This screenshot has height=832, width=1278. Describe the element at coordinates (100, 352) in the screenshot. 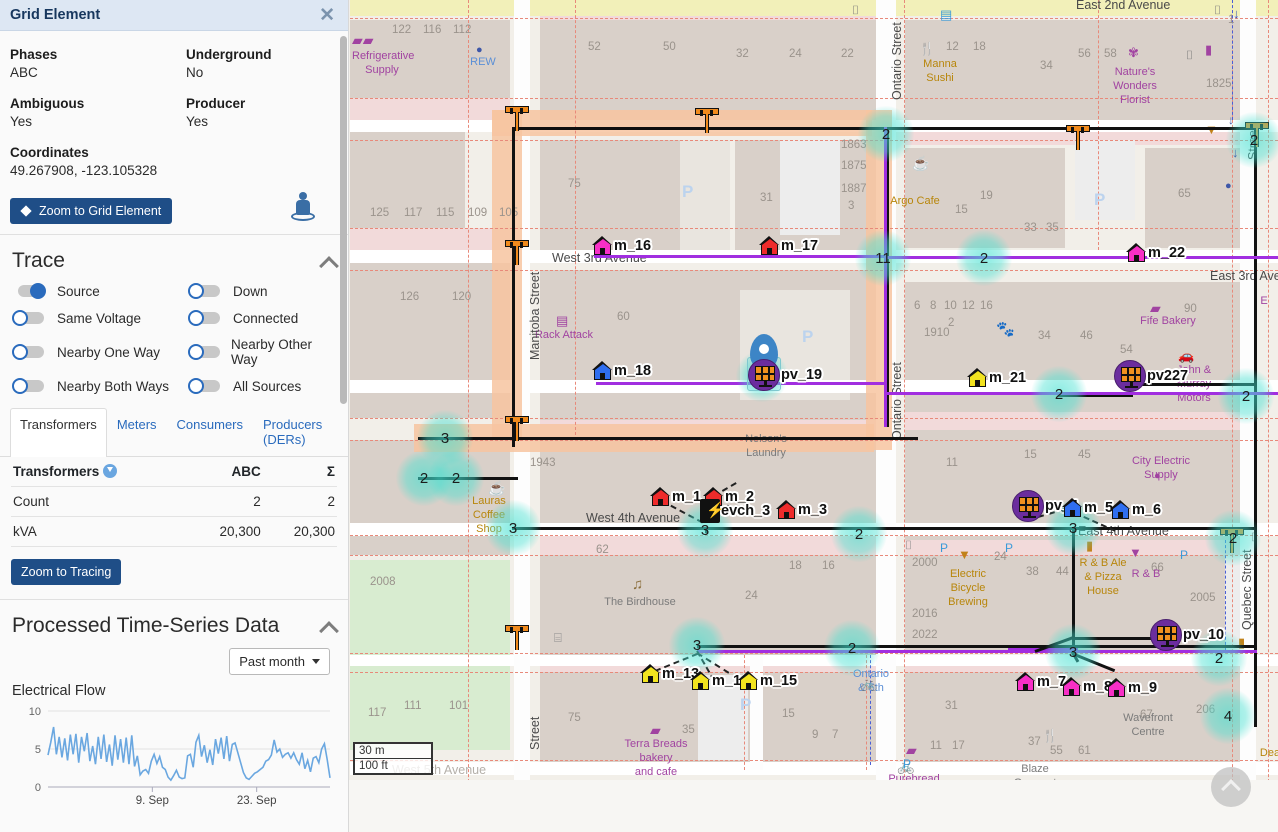

I see `toggle-nearby-one-way: Nearby One Way` at that location.